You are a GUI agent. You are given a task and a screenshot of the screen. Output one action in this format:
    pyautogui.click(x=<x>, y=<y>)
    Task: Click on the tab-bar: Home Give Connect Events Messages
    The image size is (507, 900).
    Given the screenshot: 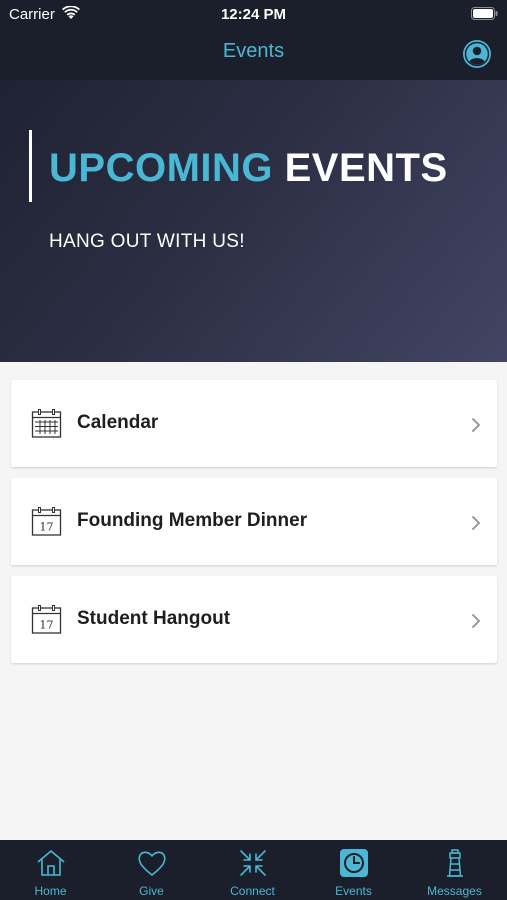 What is the action you would take?
    pyautogui.click(x=253, y=870)
    